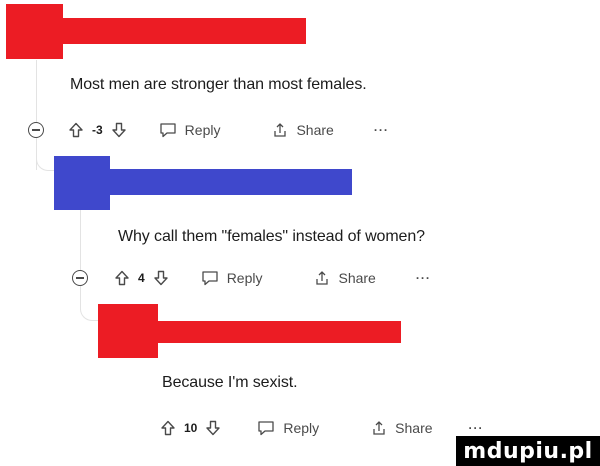 This screenshot has width=600, height=466. What do you see at coordinates (322, 428) in the screenshot?
I see `comment-actions: 10 Reply Share ···` at bounding box center [322, 428].